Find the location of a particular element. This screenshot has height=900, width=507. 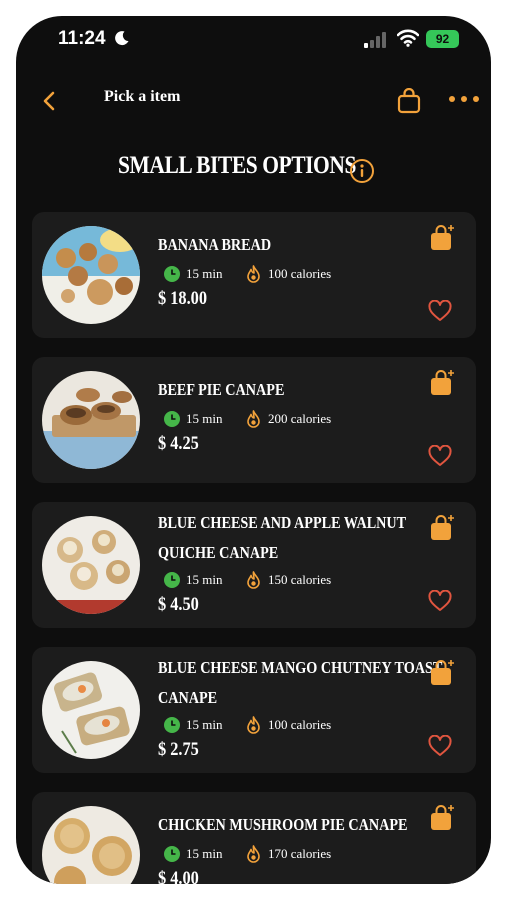

calories: 200 calories is located at coordinates (300, 418).